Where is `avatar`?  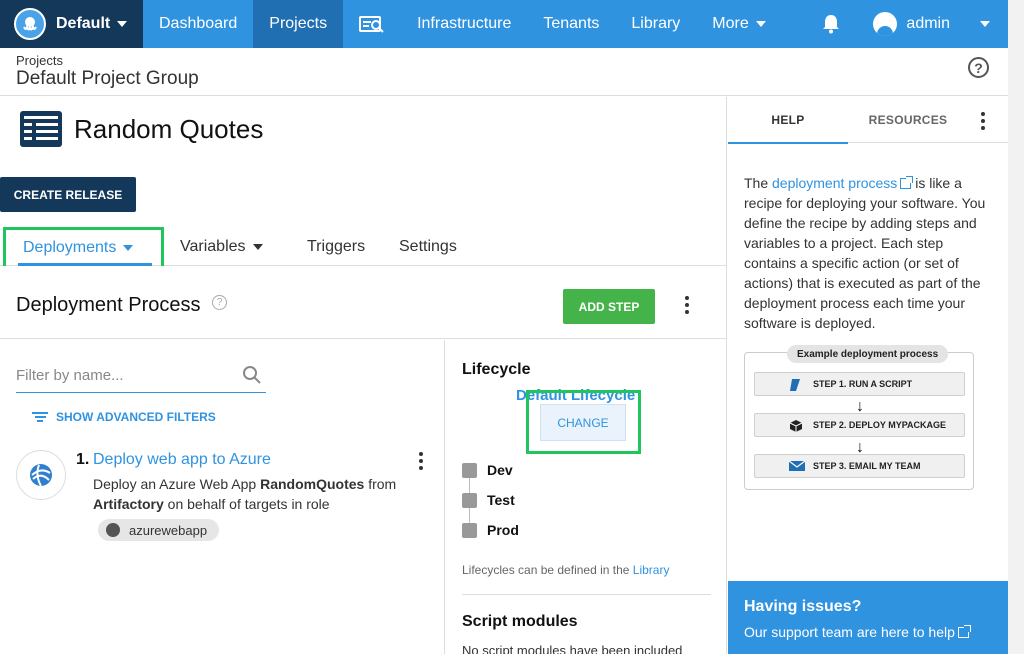
avatar is located at coordinates (885, 24).